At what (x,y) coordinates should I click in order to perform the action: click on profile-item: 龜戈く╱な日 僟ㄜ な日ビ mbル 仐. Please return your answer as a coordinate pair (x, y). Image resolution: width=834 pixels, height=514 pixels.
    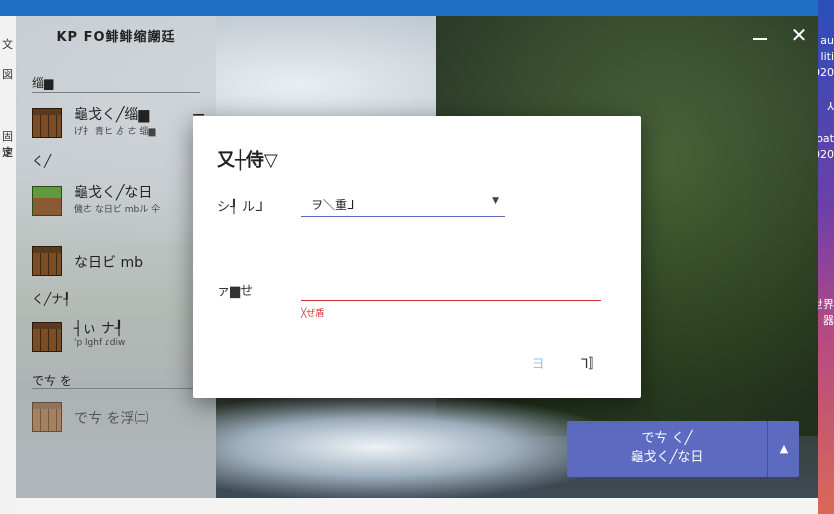
    Looking at the image, I should click on (117, 202).